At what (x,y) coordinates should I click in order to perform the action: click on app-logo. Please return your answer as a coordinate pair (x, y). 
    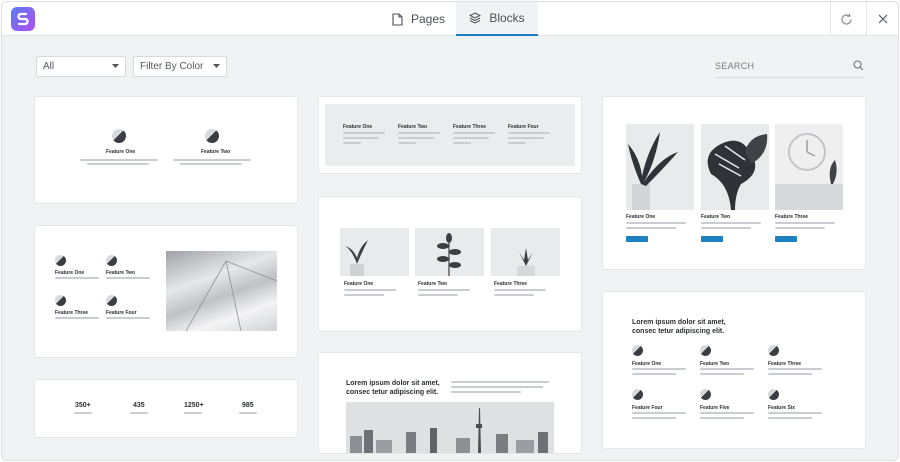
    Looking at the image, I should click on (23, 19).